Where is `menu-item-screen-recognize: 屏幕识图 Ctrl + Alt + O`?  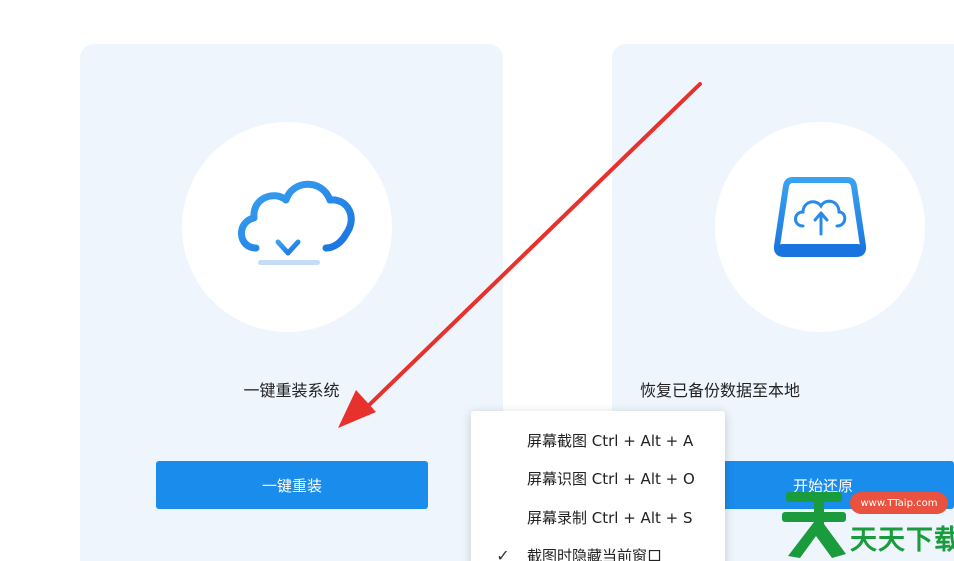 menu-item-screen-recognize: 屏幕识图 Ctrl + Alt + O is located at coordinates (598, 478).